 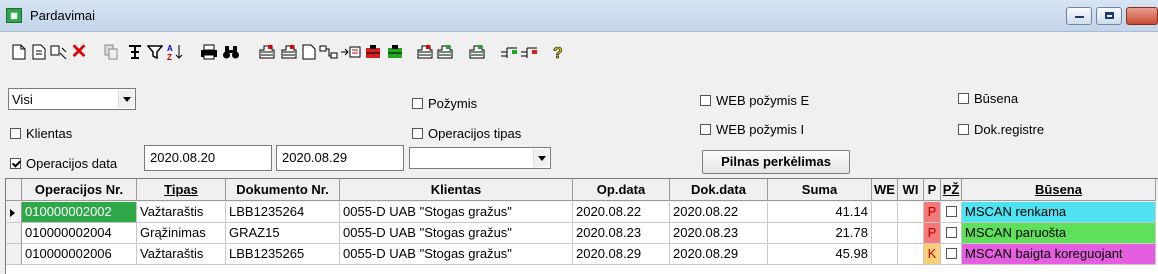 I want to click on tree3-icon, so click(x=425, y=52).